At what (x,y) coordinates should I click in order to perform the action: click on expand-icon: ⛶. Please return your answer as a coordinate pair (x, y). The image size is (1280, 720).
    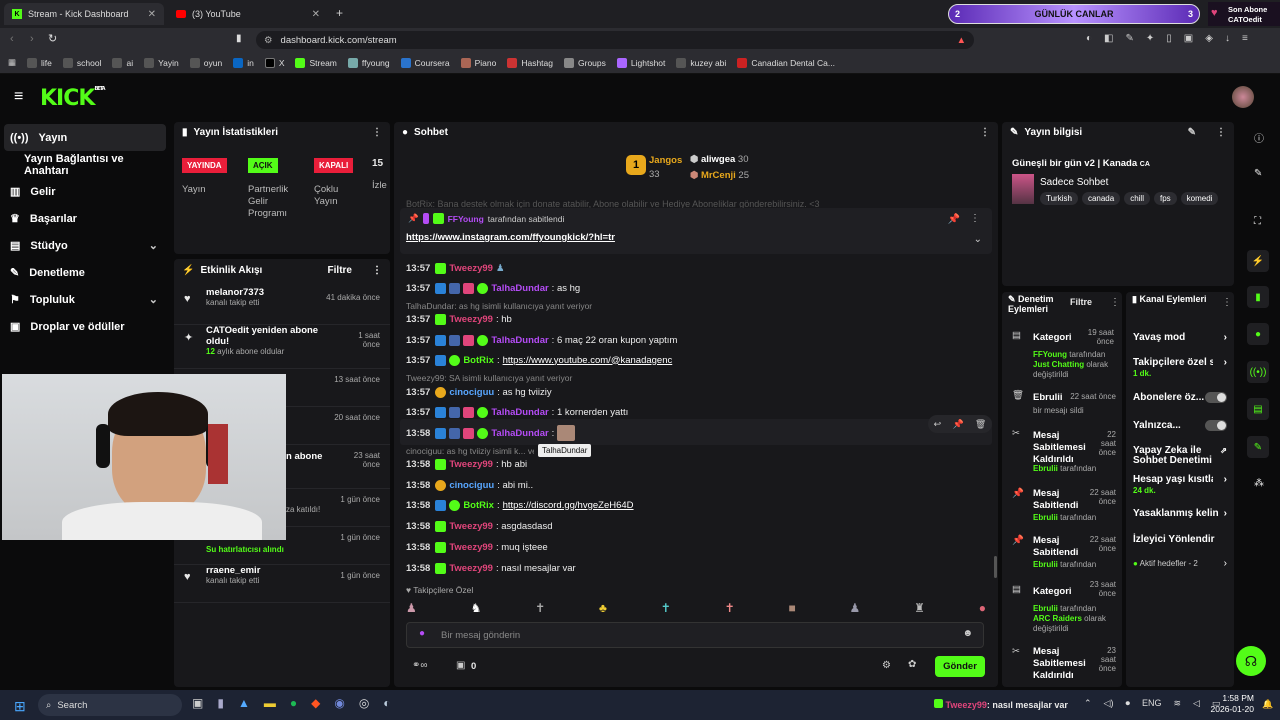
    Looking at the image, I should click on (1257, 221).